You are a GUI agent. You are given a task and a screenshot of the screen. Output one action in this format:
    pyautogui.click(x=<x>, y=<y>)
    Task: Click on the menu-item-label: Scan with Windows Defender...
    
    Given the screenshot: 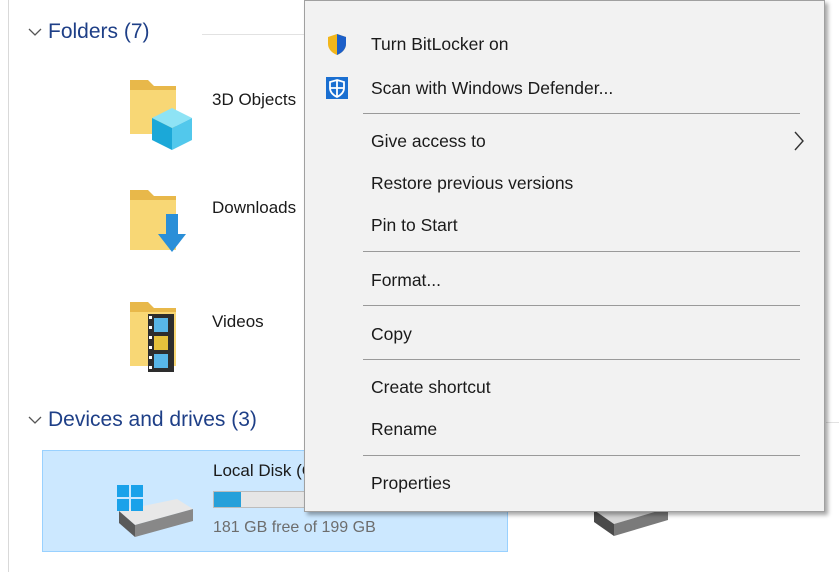 What is the action you would take?
    pyautogui.click(x=492, y=88)
    